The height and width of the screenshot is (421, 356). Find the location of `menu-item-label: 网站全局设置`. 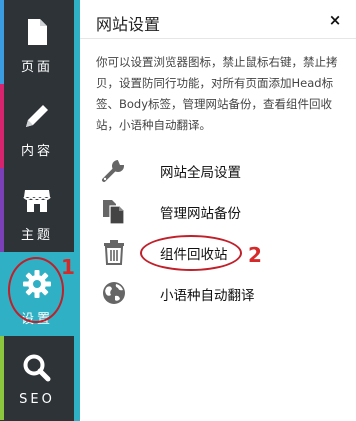

menu-item-label: 网站全局设置 is located at coordinates (200, 173).